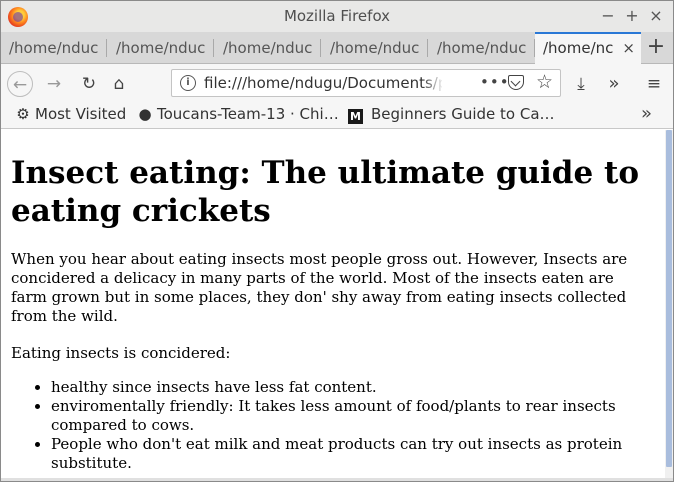 The width and height of the screenshot is (674, 482). I want to click on window-title: Mozilla Firefox, so click(337, 16).